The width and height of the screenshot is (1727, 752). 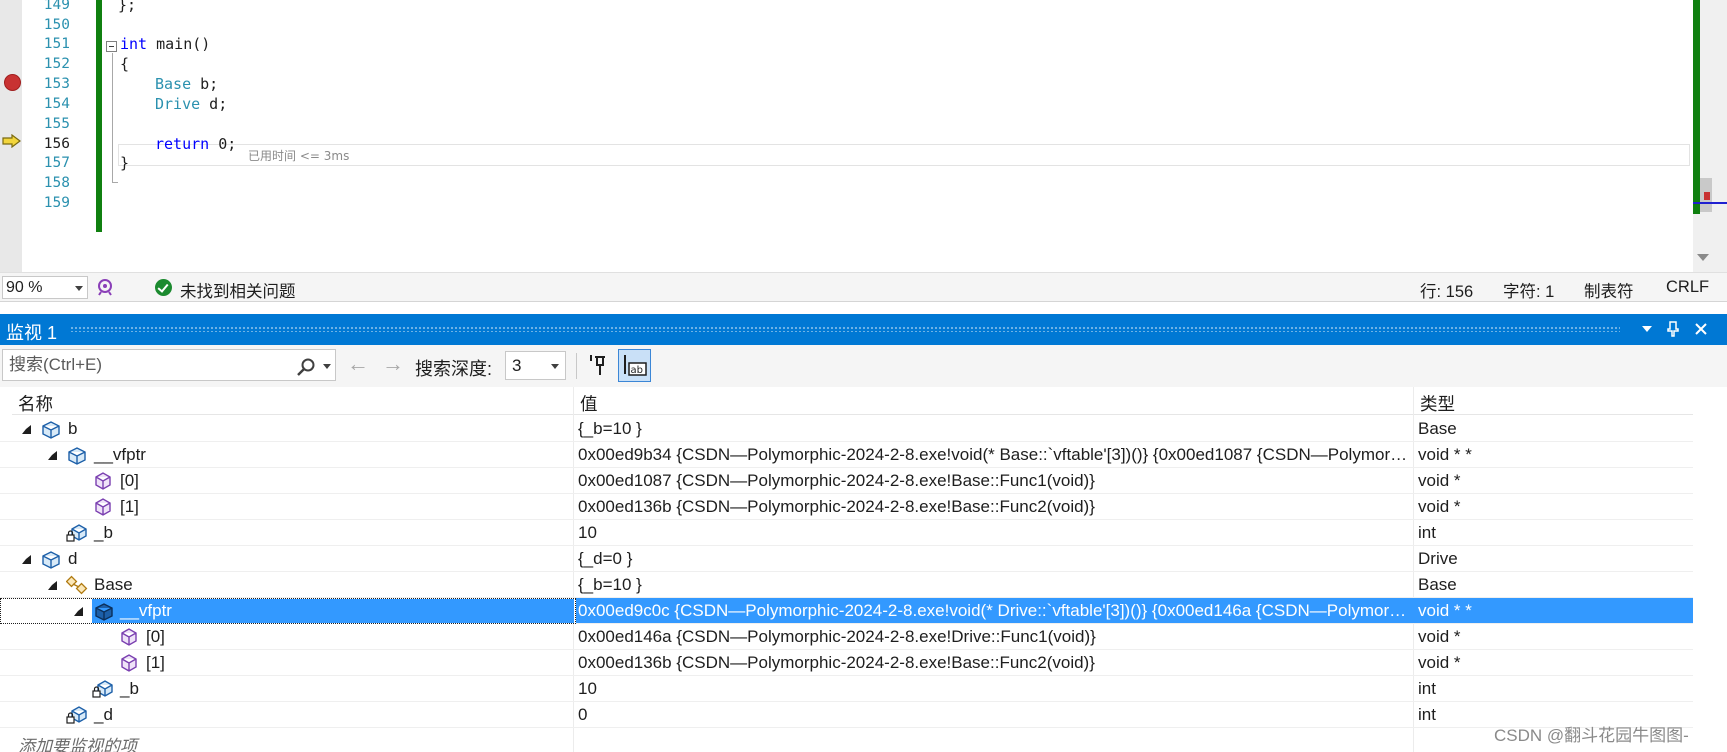 I want to click on watch-value: 0, so click(x=993, y=715).